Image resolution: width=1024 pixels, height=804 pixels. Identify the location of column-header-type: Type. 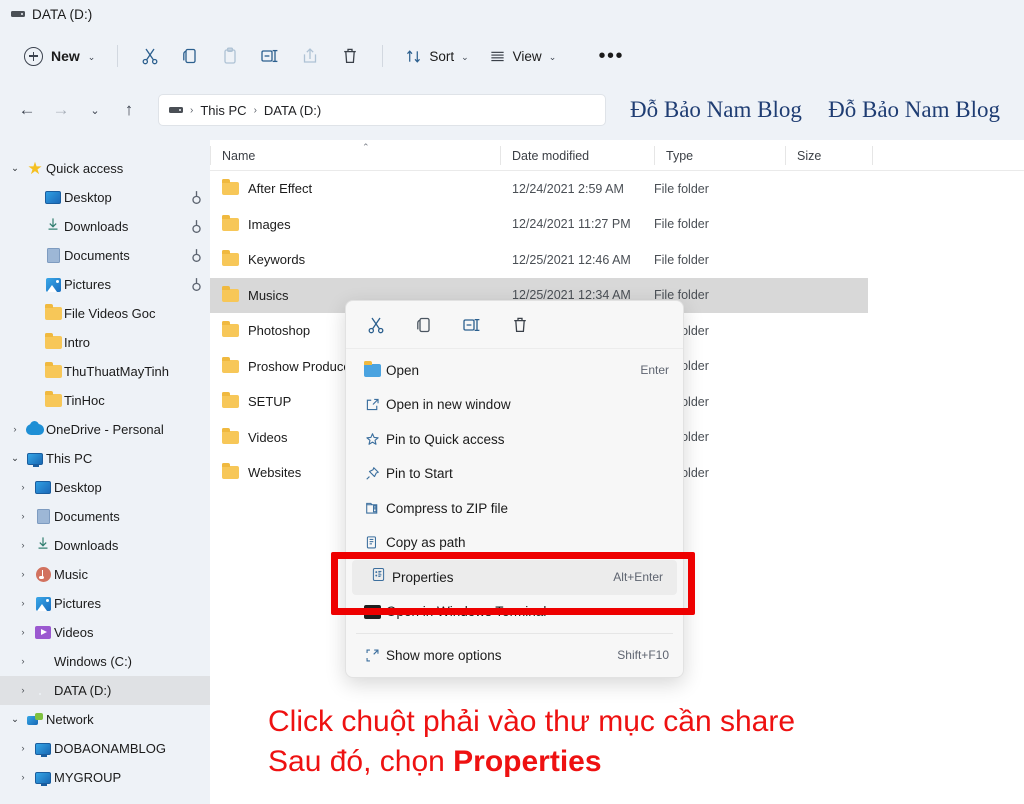
(719, 155).